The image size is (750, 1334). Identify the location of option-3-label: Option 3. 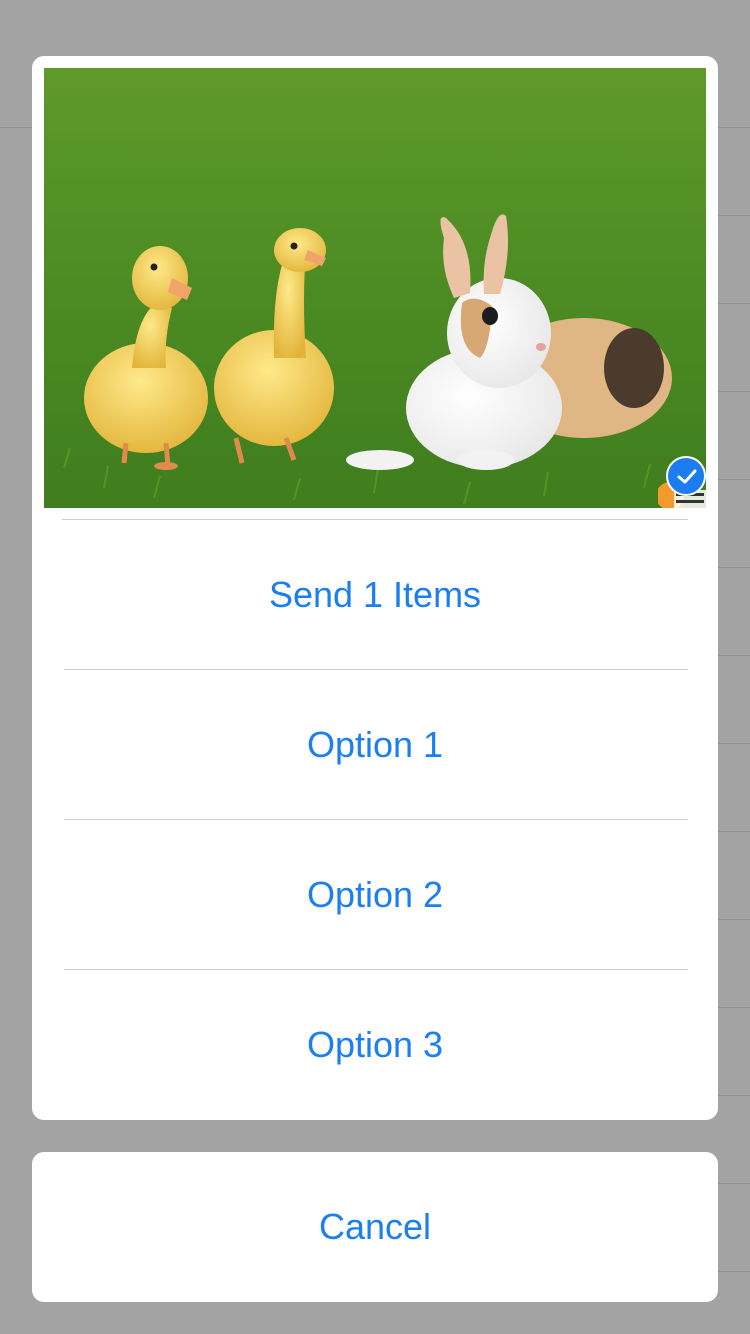
(375, 1044).